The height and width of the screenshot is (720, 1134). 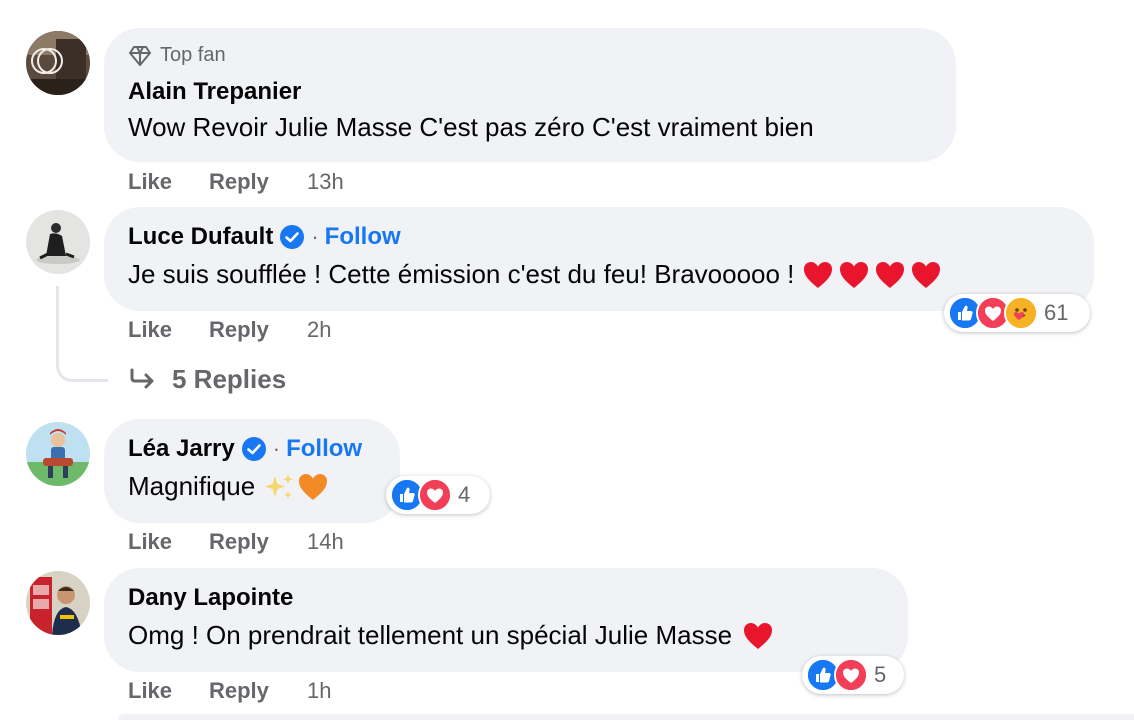 I want to click on comment-actions: Like Reply 14h, so click(x=236, y=542).